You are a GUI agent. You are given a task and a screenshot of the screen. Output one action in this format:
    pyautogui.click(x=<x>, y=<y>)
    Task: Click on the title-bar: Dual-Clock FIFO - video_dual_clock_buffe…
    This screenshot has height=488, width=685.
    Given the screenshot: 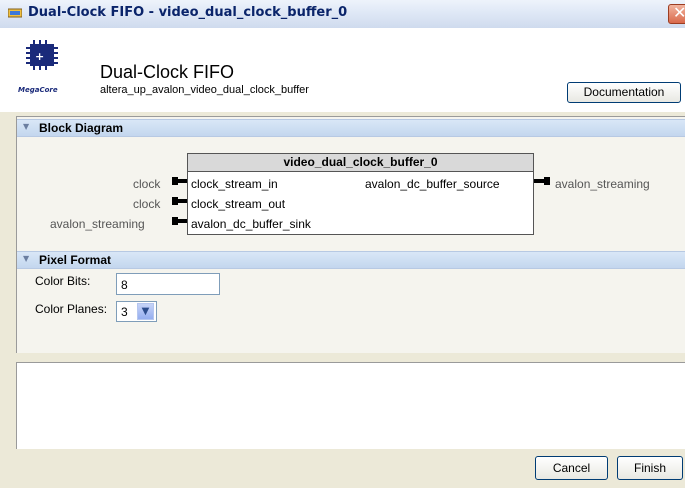 What is the action you would take?
    pyautogui.click(x=342, y=14)
    